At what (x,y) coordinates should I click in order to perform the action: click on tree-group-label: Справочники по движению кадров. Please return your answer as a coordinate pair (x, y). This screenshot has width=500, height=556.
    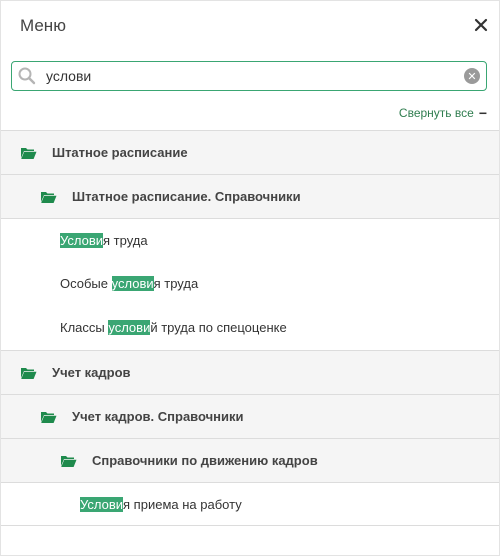
    Looking at the image, I should click on (205, 460).